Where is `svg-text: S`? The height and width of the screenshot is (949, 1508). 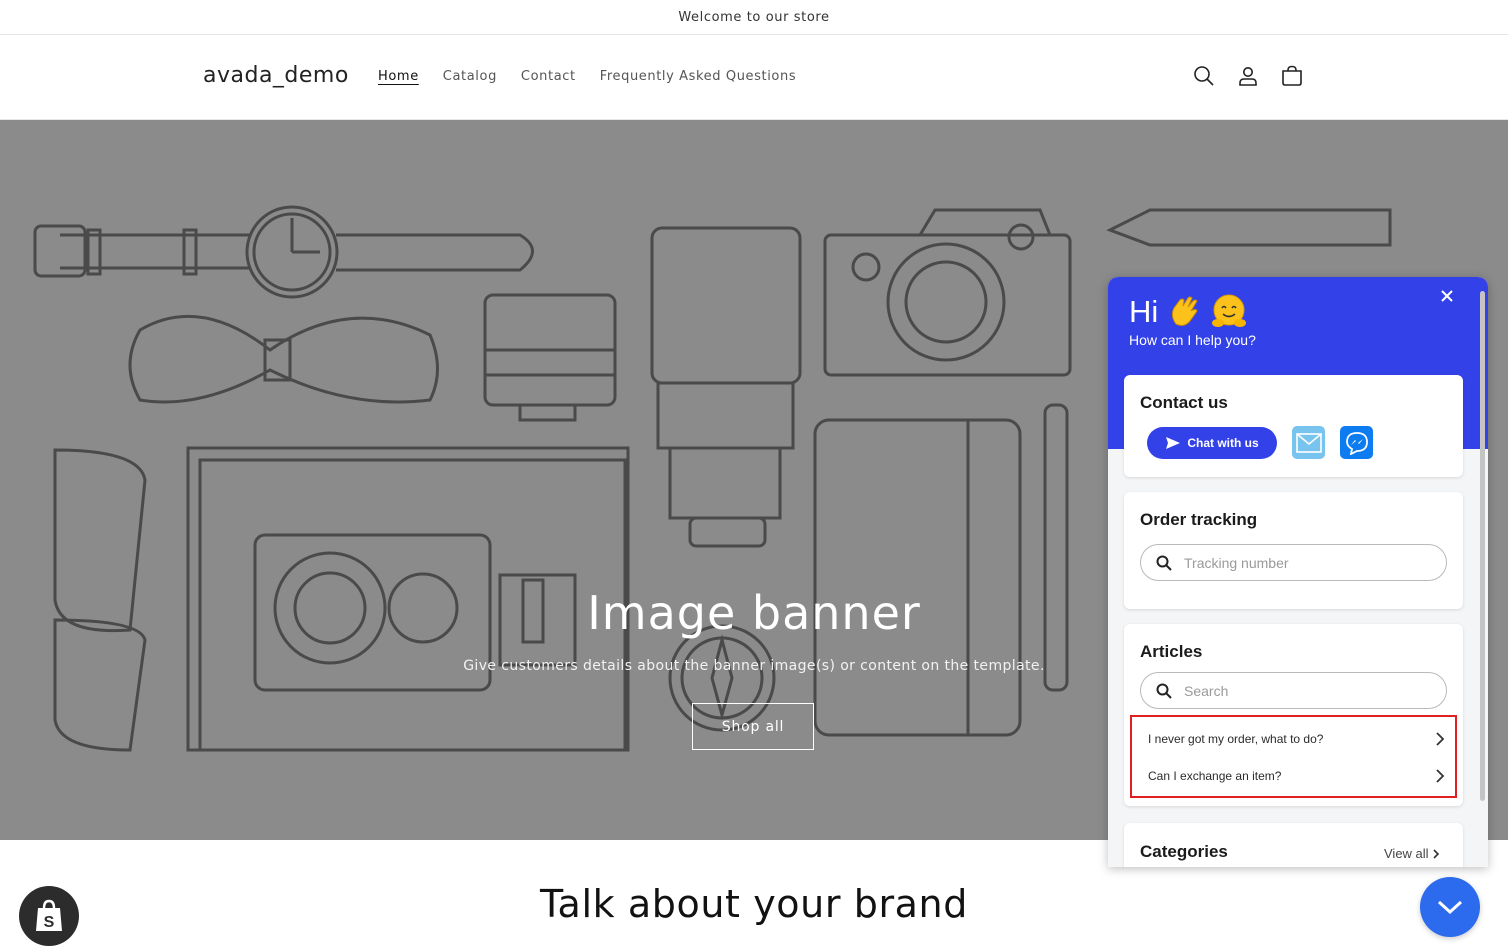 svg-text: S is located at coordinates (49, 922).